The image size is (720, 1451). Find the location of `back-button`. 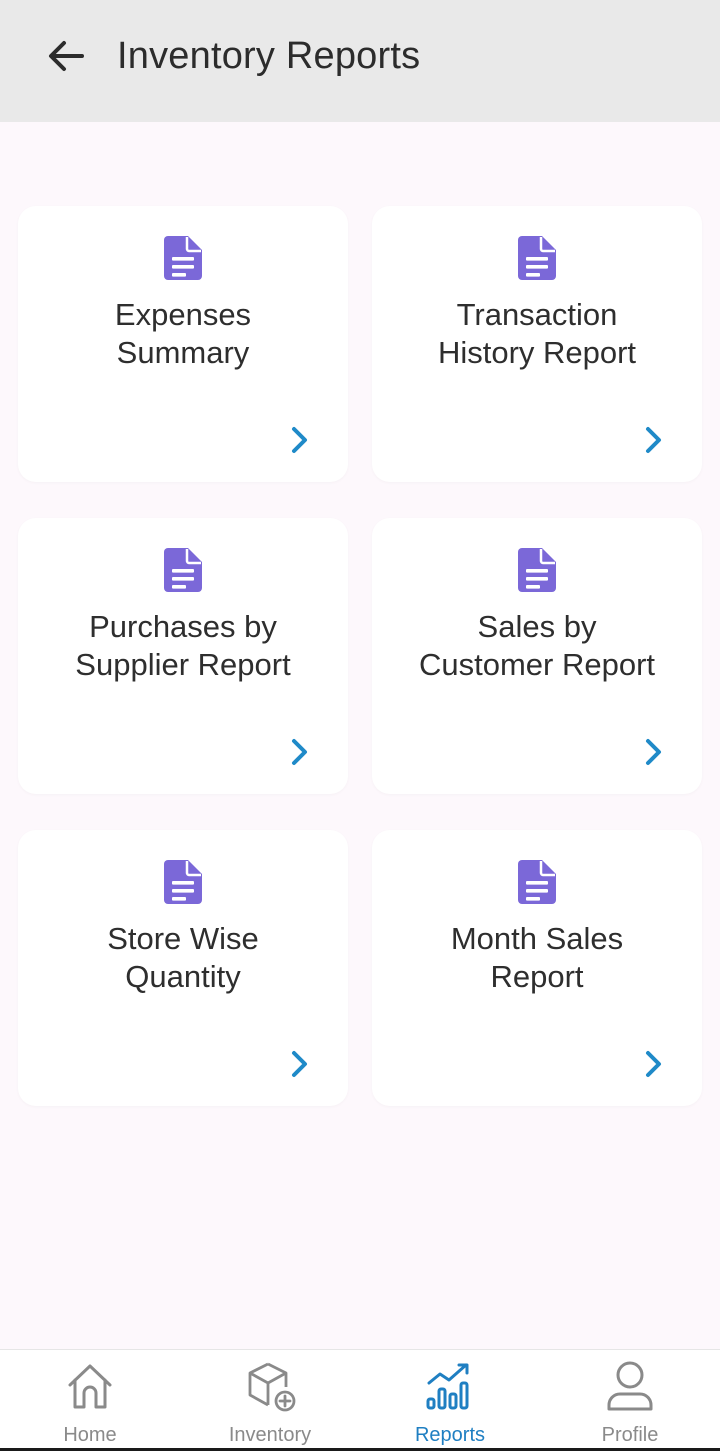

back-button is located at coordinates (66, 56).